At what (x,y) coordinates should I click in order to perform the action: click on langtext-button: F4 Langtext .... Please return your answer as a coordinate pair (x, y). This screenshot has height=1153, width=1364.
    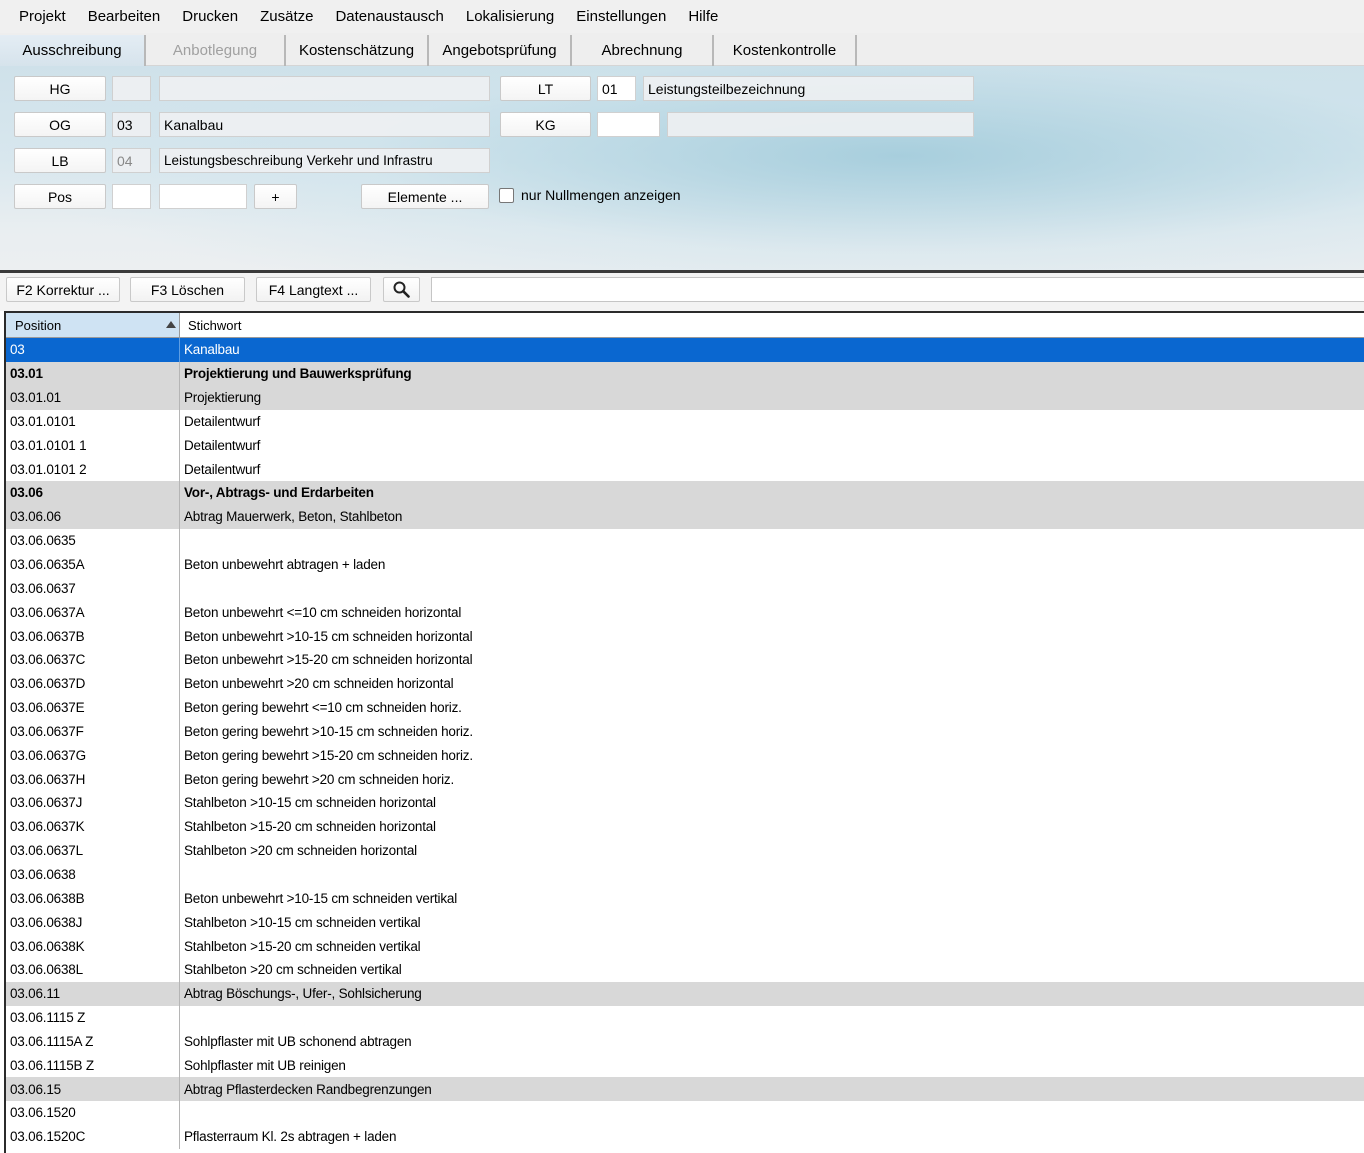
    Looking at the image, I should click on (313, 289).